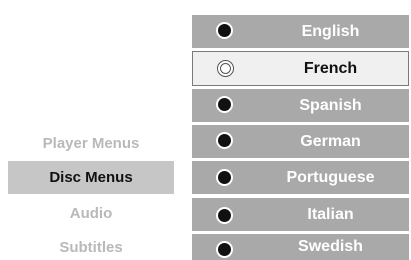 The image size is (411, 260). Describe the element at coordinates (330, 31) in the screenshot. I see `language-label: English` at that location.